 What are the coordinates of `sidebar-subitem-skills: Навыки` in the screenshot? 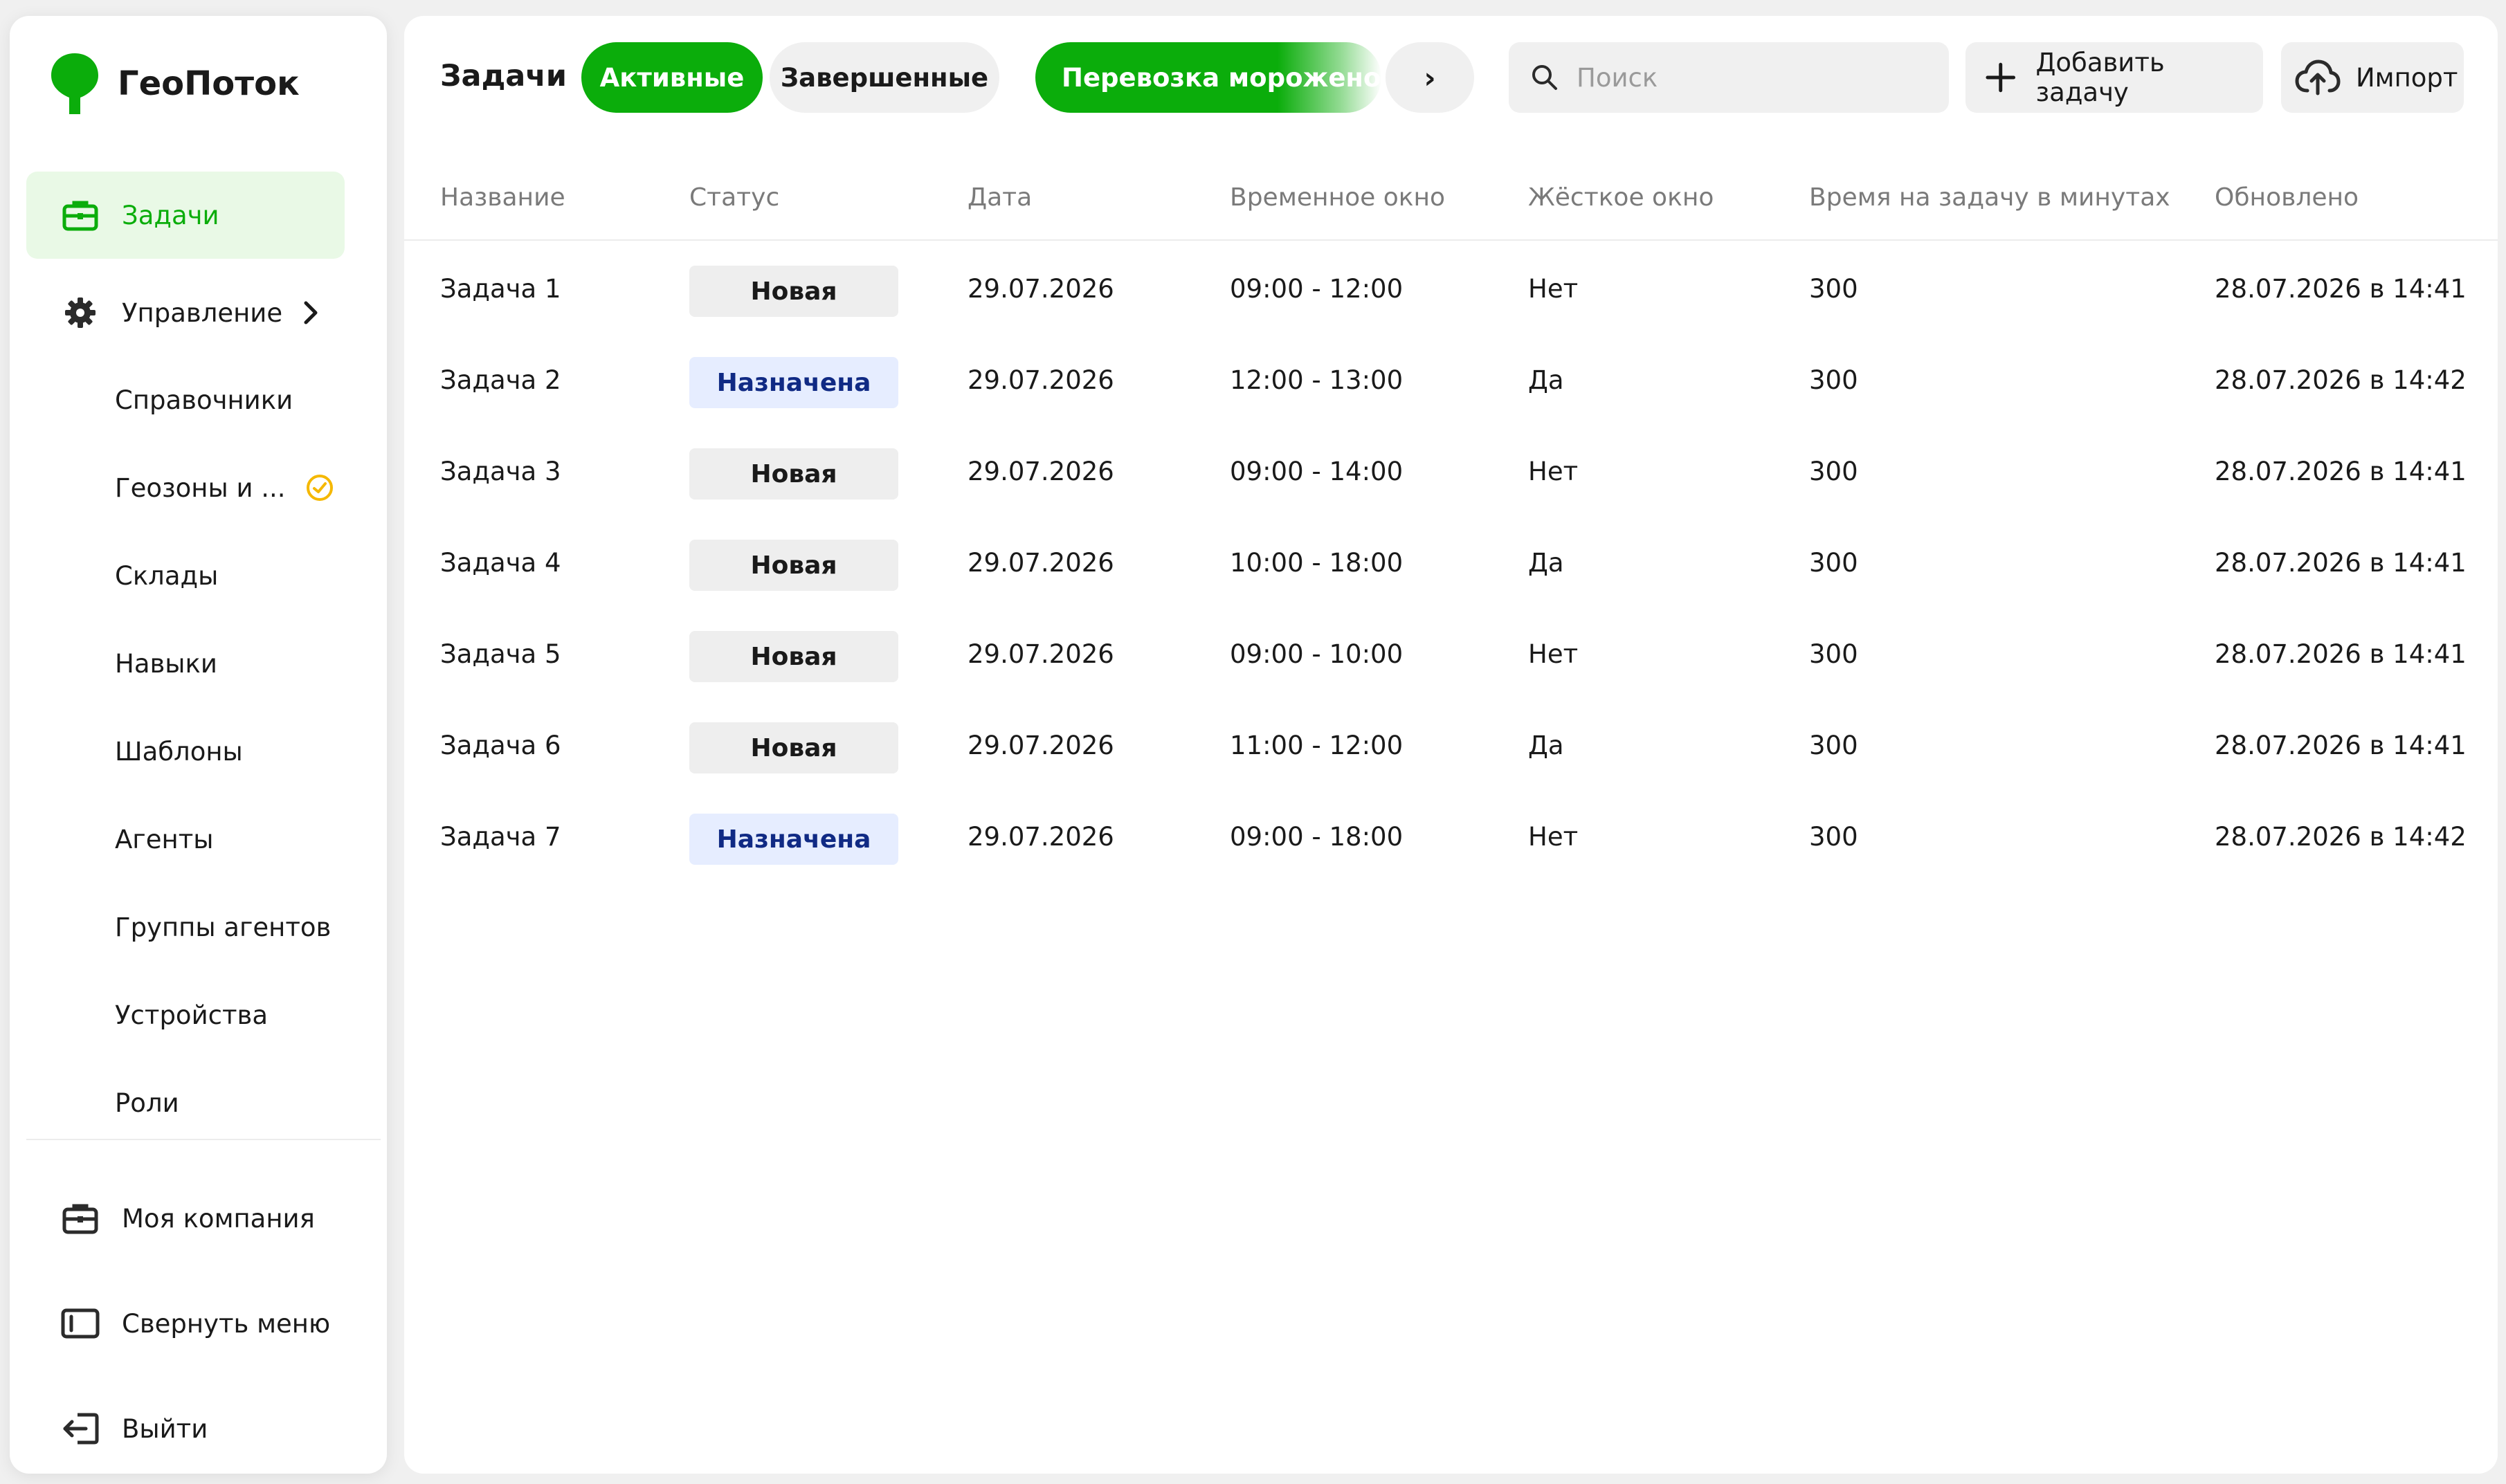 It's located at (166, 663).